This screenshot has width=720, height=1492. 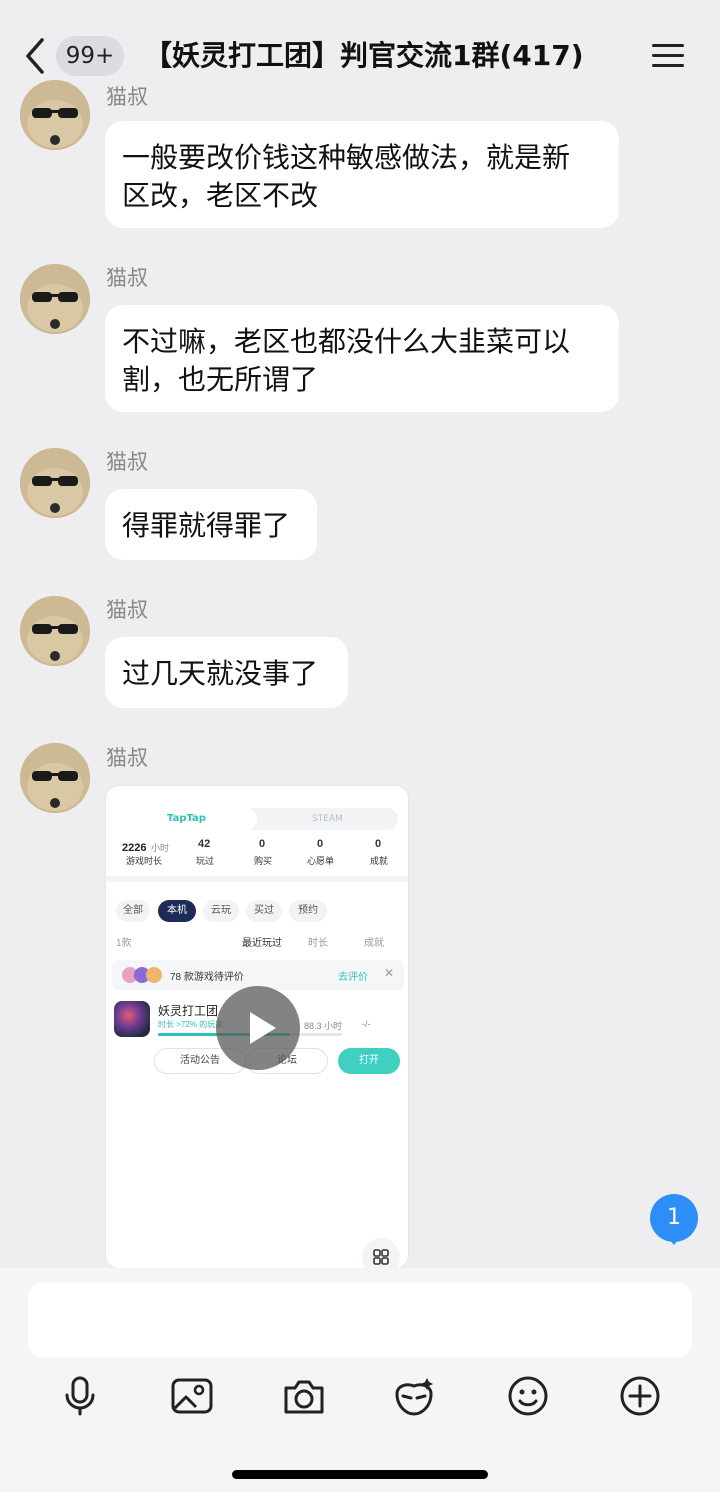 I want to click on message-bubble: 过几天就没事了, so click(x=226, y=672).